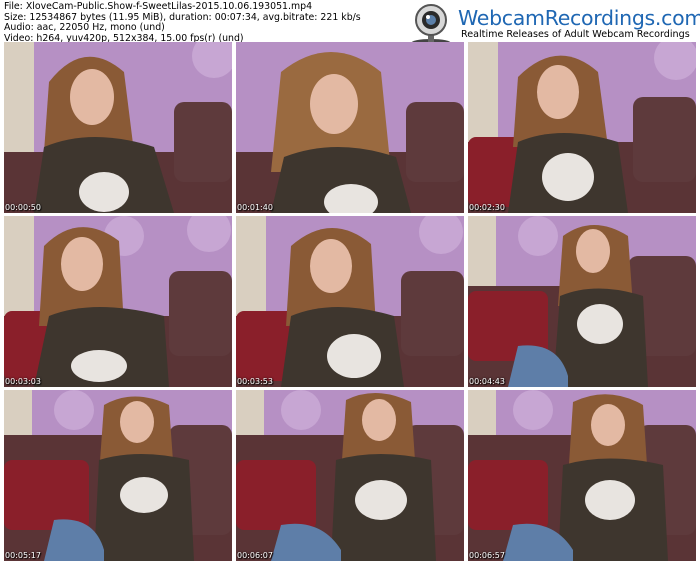  What do you see at coordinates (23, 381) in the screenshot?
I see `frame-timestamp: 00:03:03` at bounding box center [23, 381].